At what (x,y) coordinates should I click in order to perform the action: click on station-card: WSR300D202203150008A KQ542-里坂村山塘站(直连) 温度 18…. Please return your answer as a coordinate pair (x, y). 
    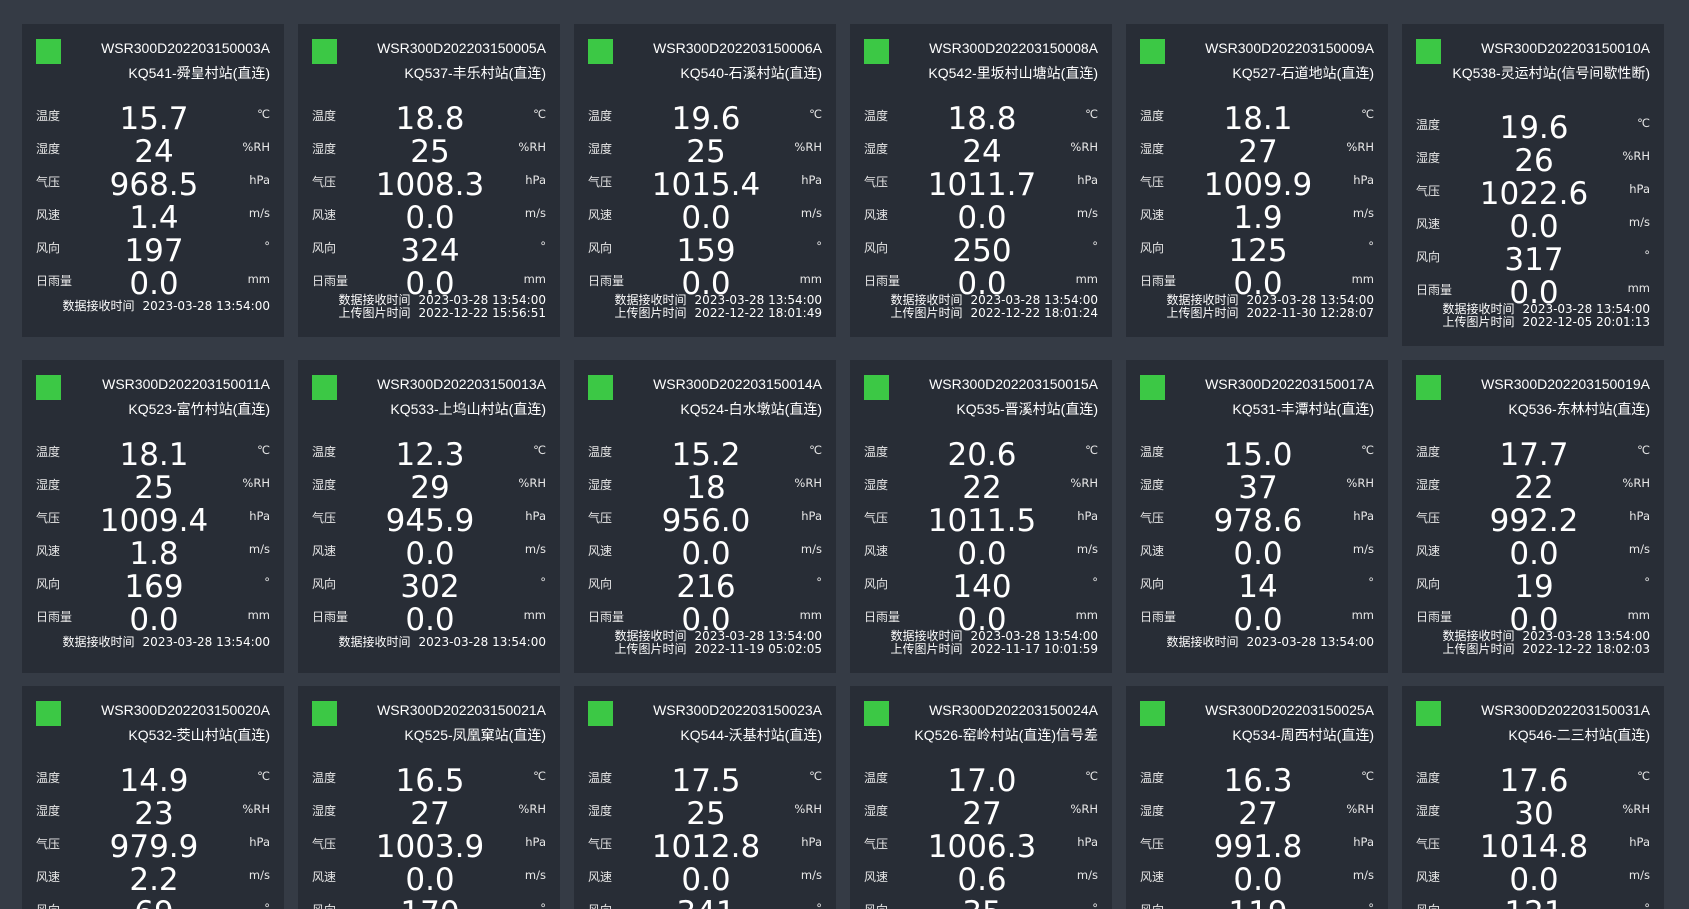
    Looking at the image, I should click on (981, 180).